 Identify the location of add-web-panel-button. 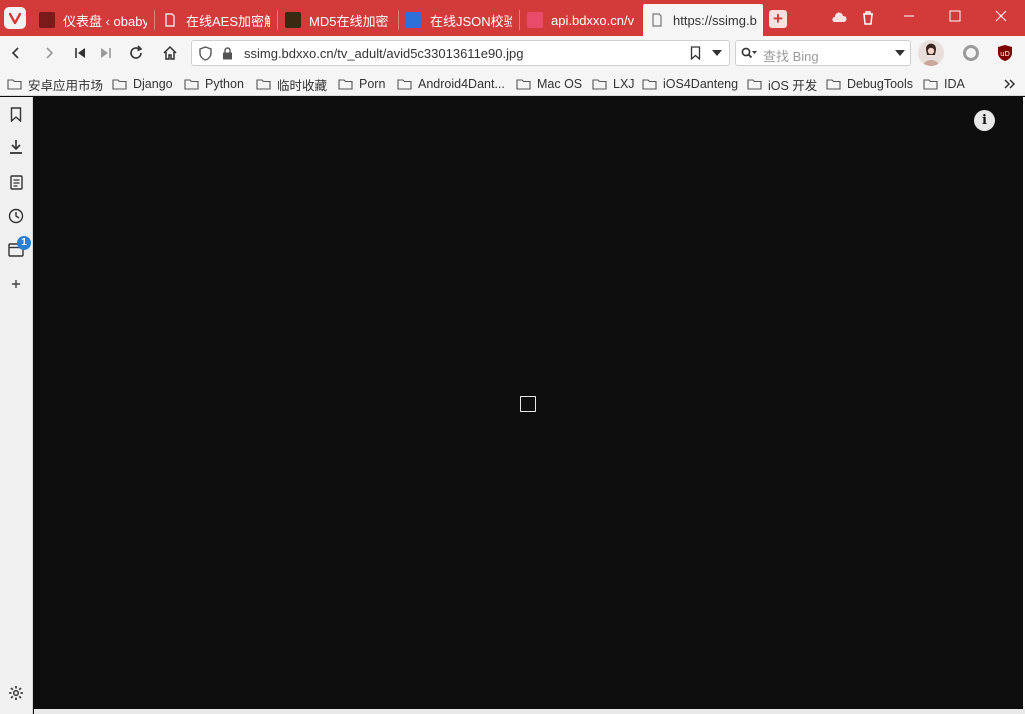
(16, 284).